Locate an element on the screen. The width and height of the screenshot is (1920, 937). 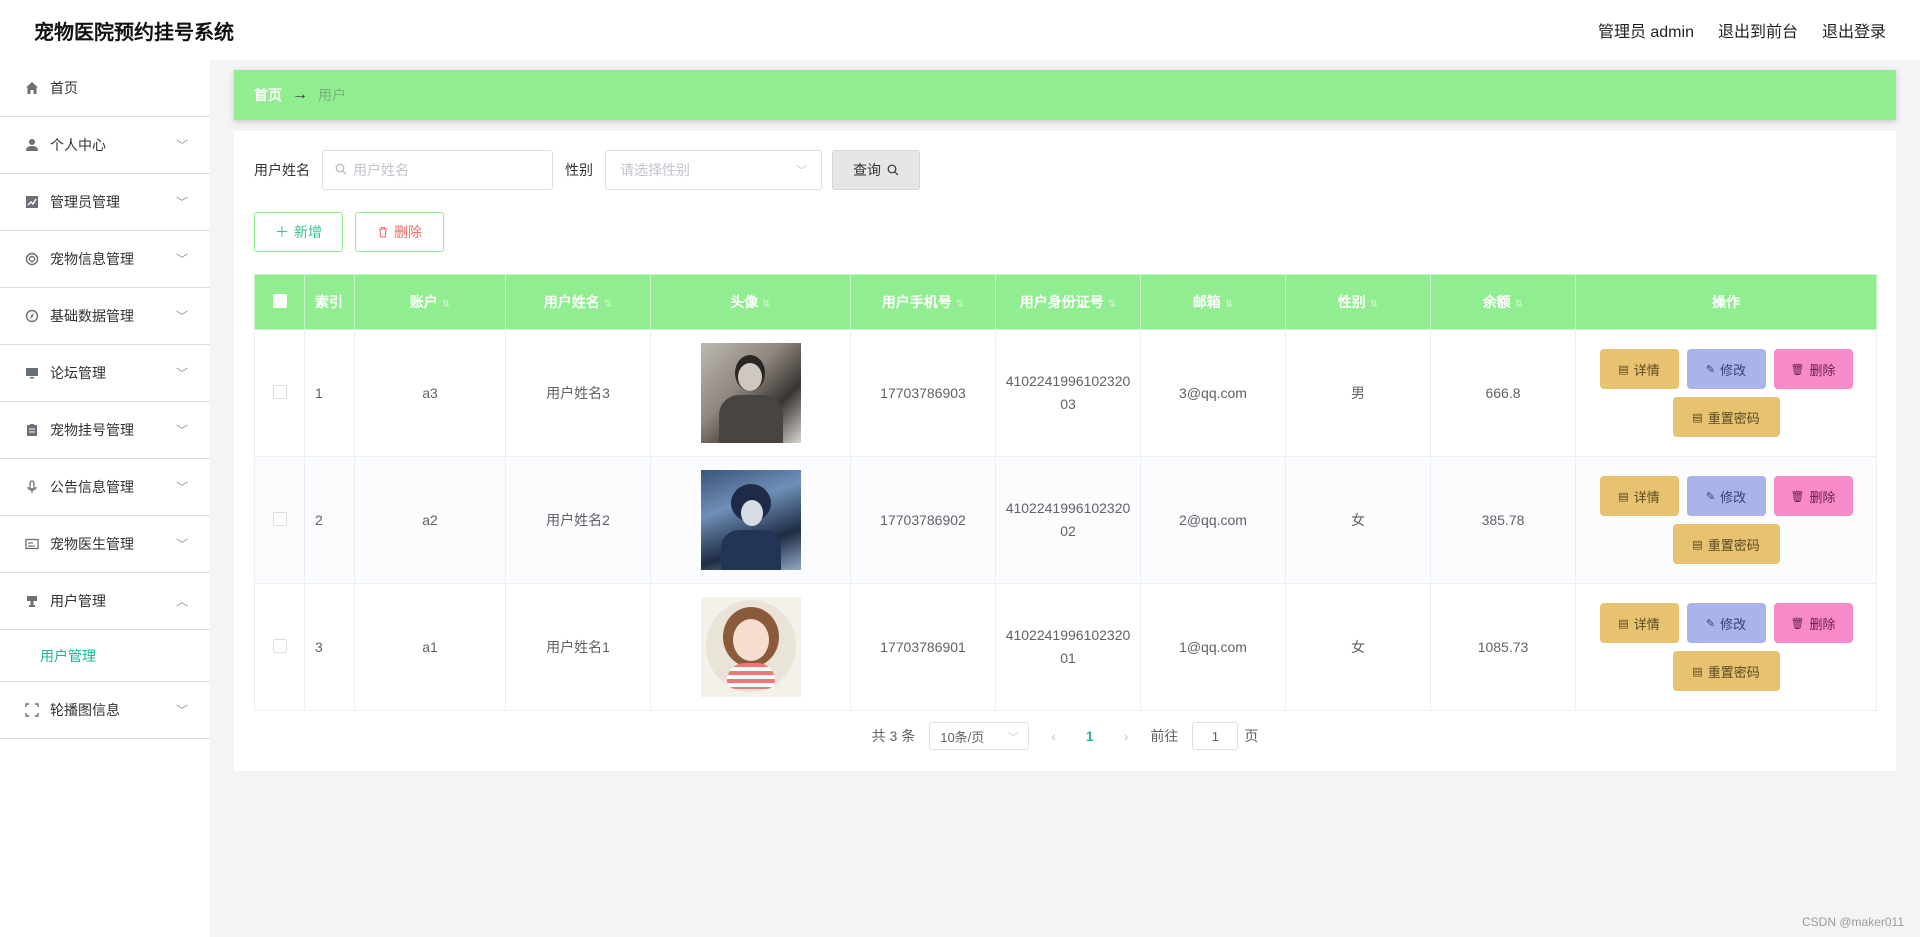
name-search-input is located at coordinates (443, 170).